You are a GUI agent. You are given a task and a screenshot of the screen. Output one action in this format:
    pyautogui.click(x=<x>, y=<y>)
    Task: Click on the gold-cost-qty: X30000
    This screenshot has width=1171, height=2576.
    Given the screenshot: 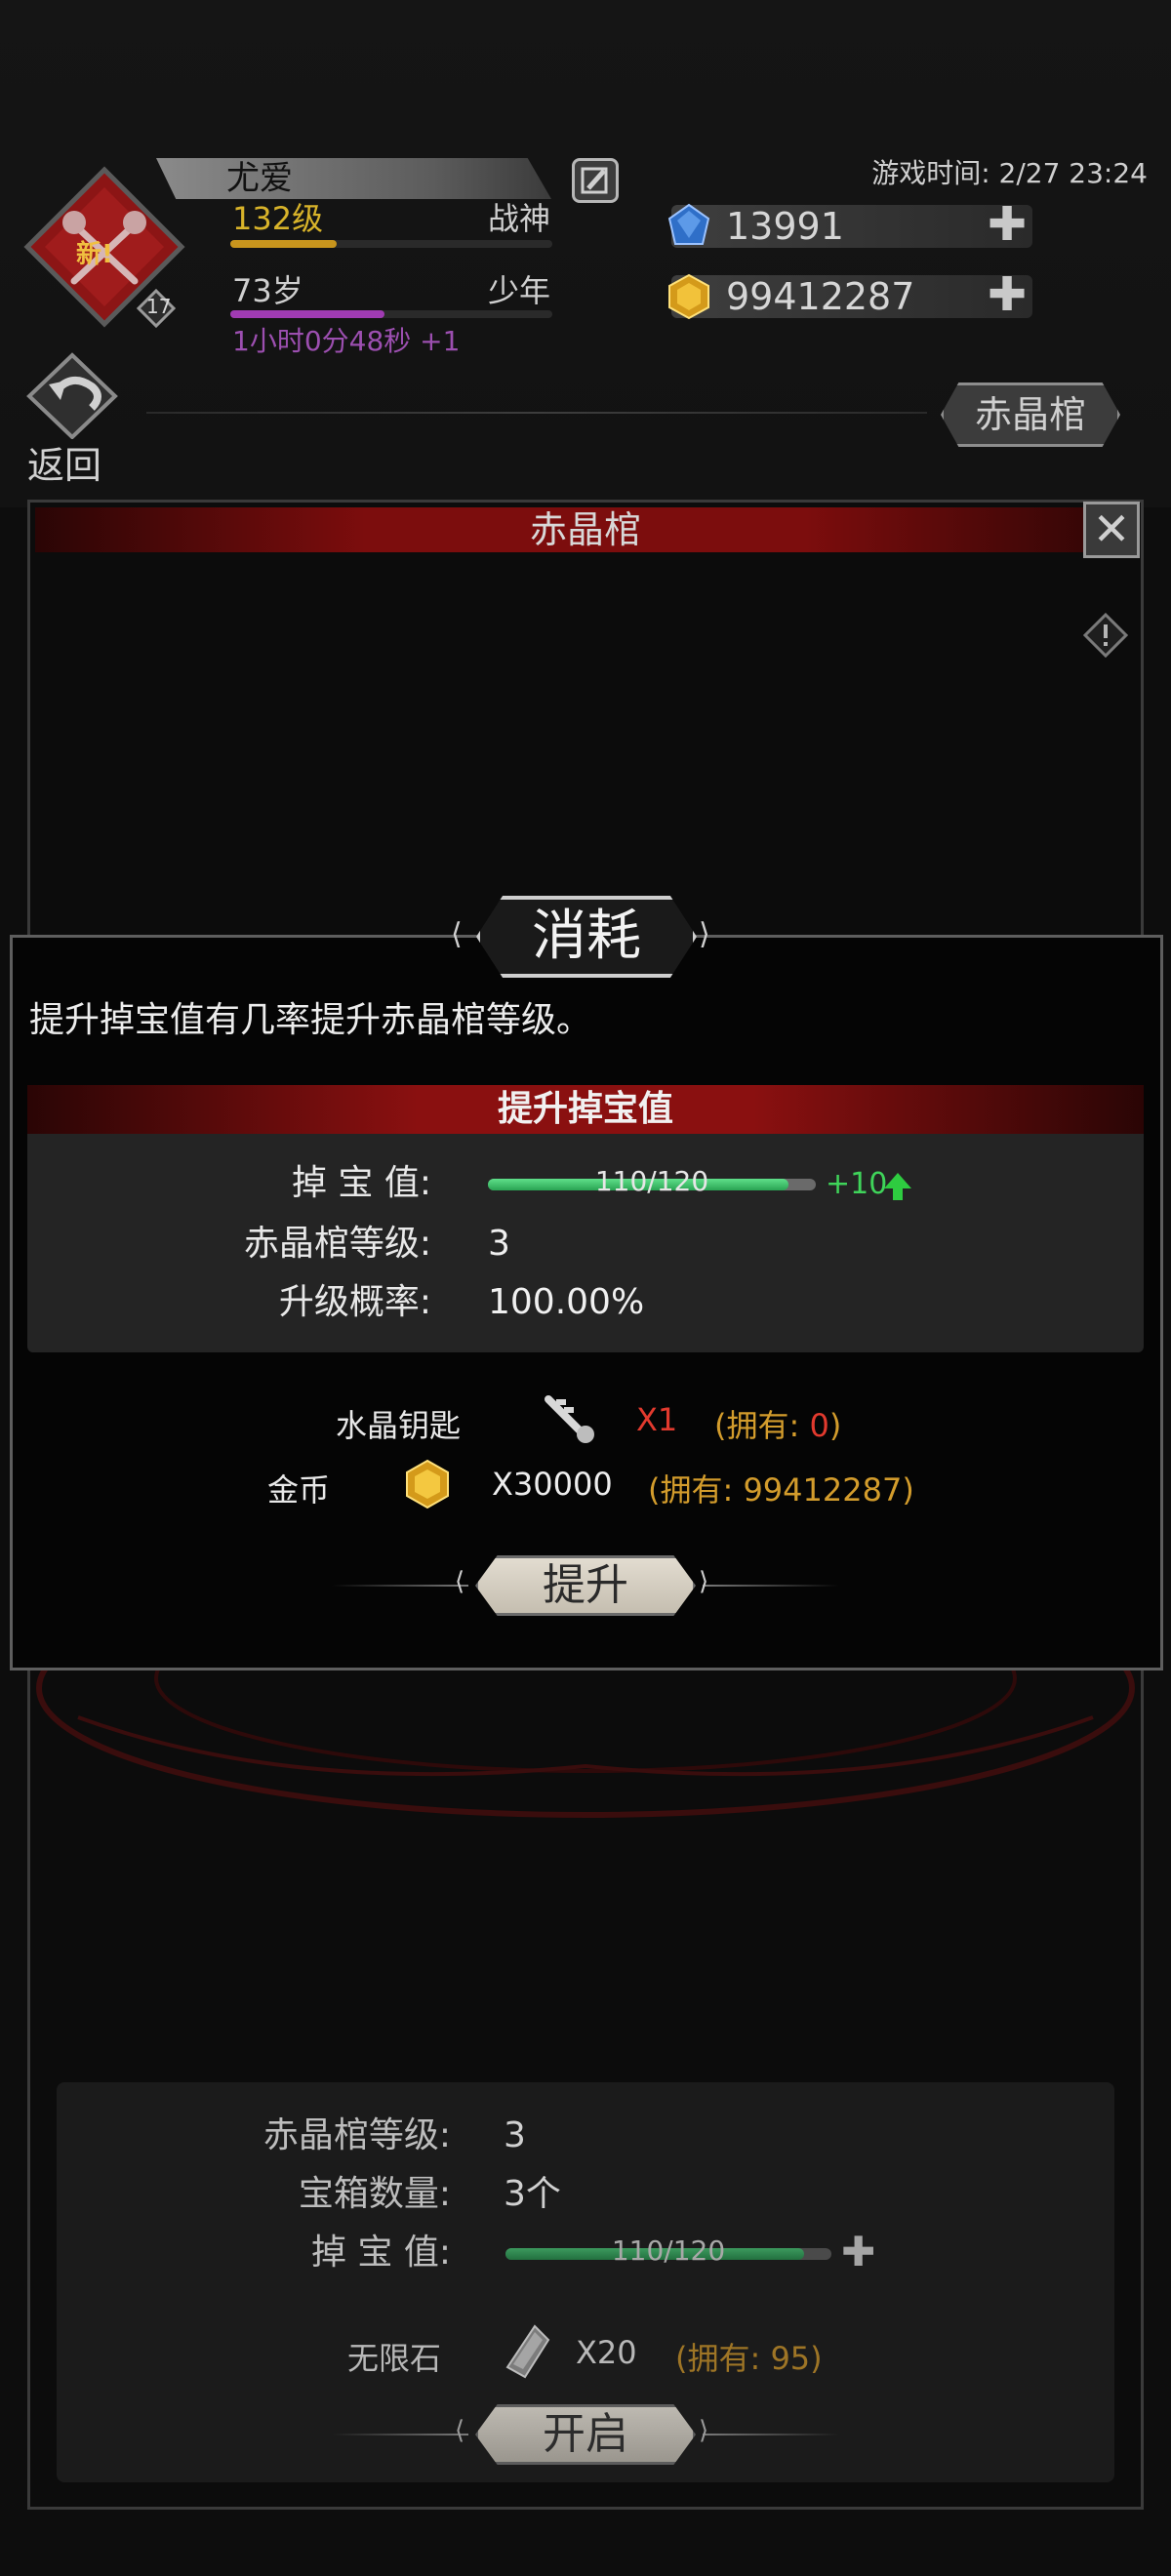 What is the action you would take?
    pyautogui.click(x=552, y=1484)
    